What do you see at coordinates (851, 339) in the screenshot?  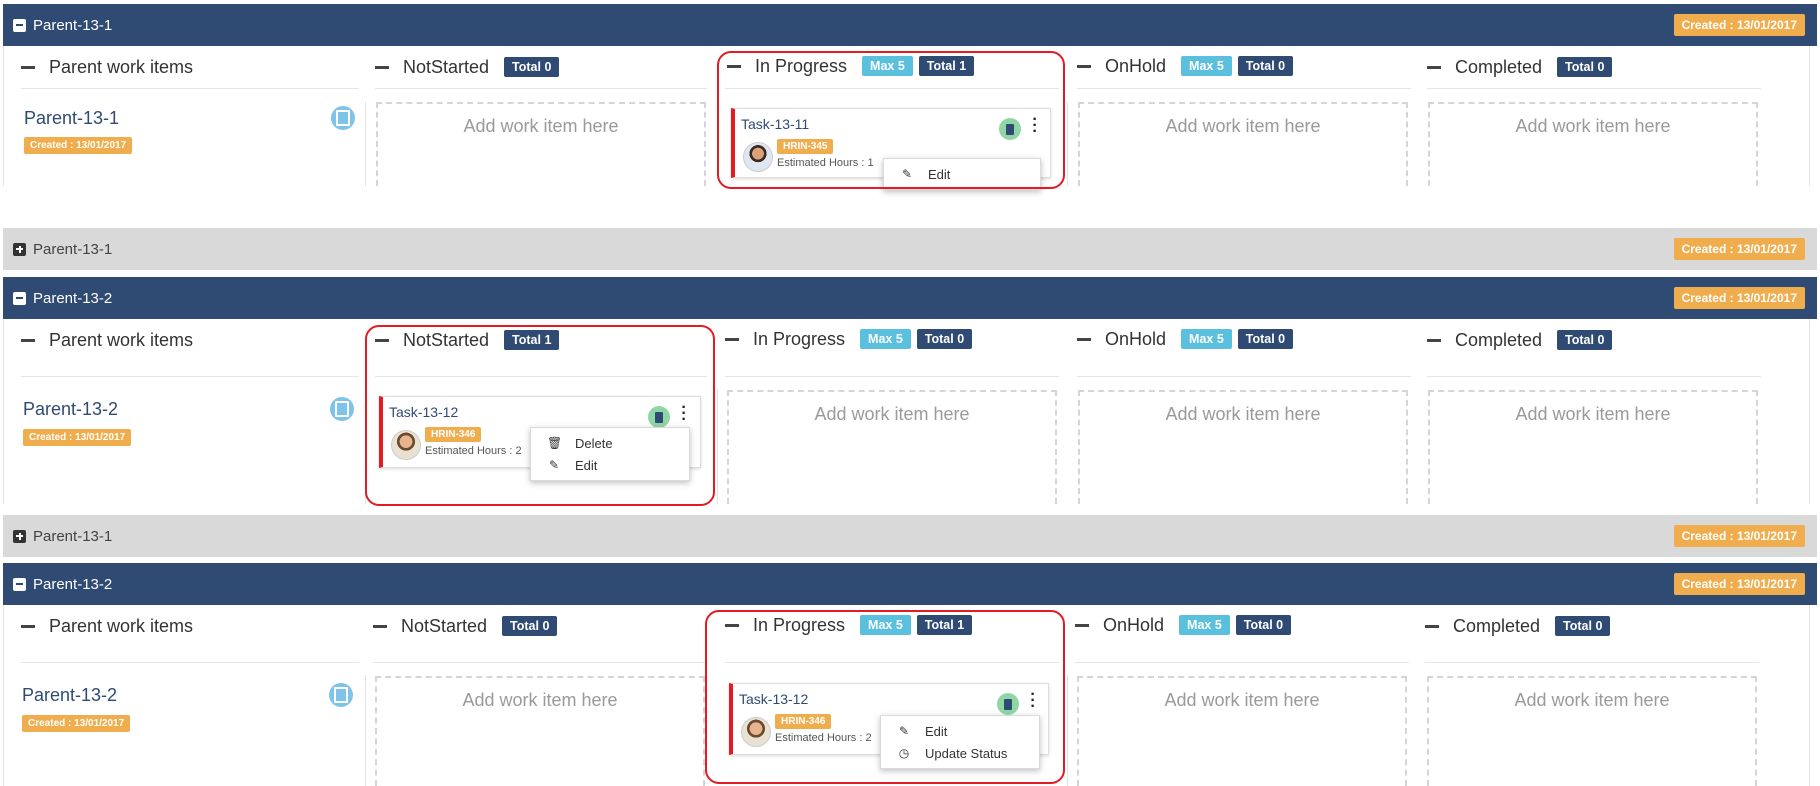 I see `column-header-inprogress: In Progress Max 5 Total 0` at bounding box center [851, 339].